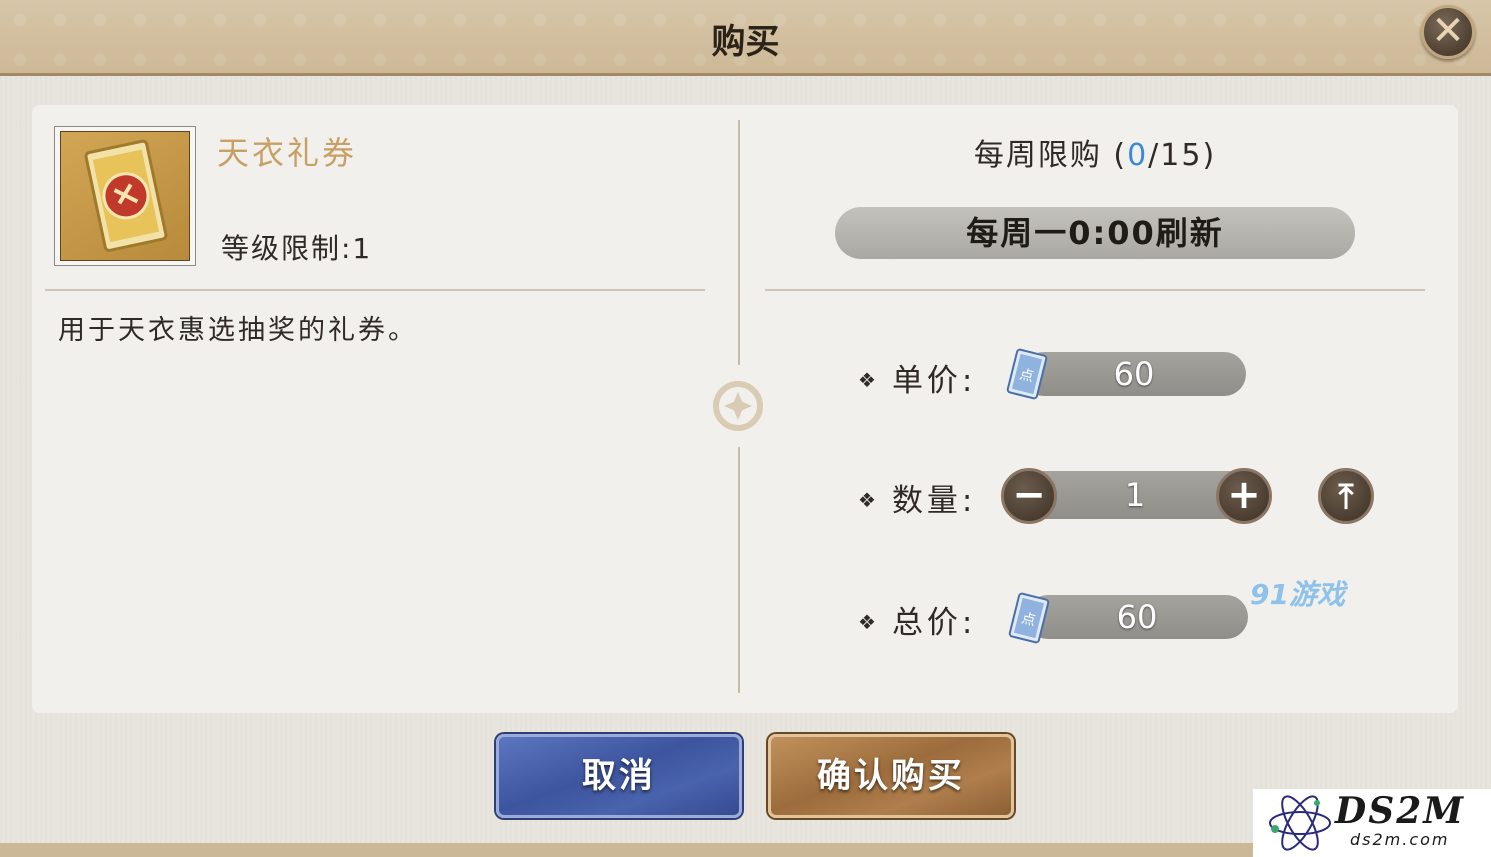 The width and height of the screenshot is (1491, 857). What do you see at coordinates (287, 153) in the screenshot?
I see `item-name: 天衣礼券` at bounding box center [287, 153].